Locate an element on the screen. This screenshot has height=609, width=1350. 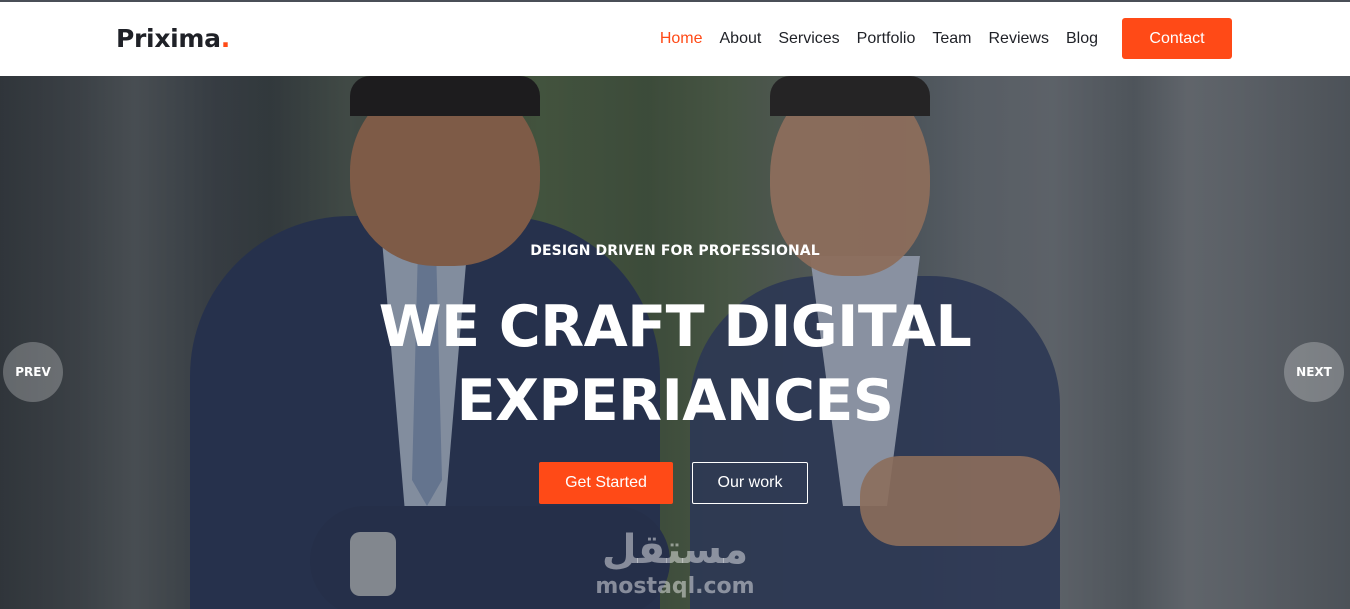
nav-home: Home is located at coordinates (681, 39).